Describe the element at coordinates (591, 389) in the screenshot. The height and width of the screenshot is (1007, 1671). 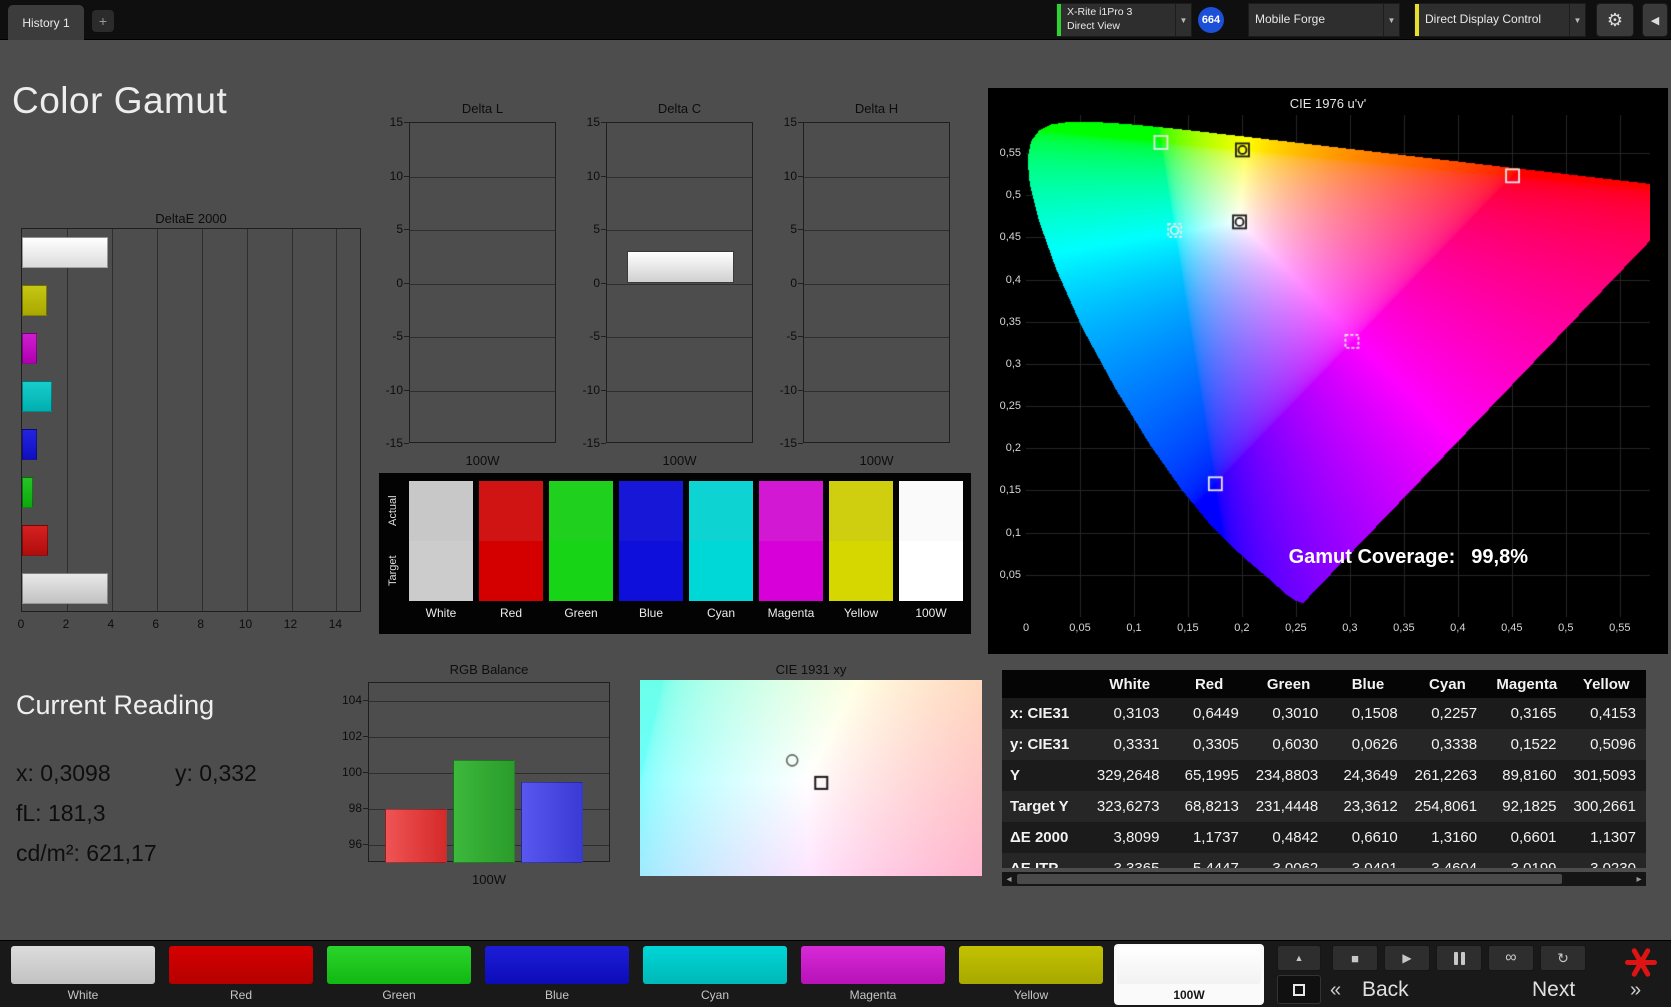
I see `axis-tick-label: -10` at that location.